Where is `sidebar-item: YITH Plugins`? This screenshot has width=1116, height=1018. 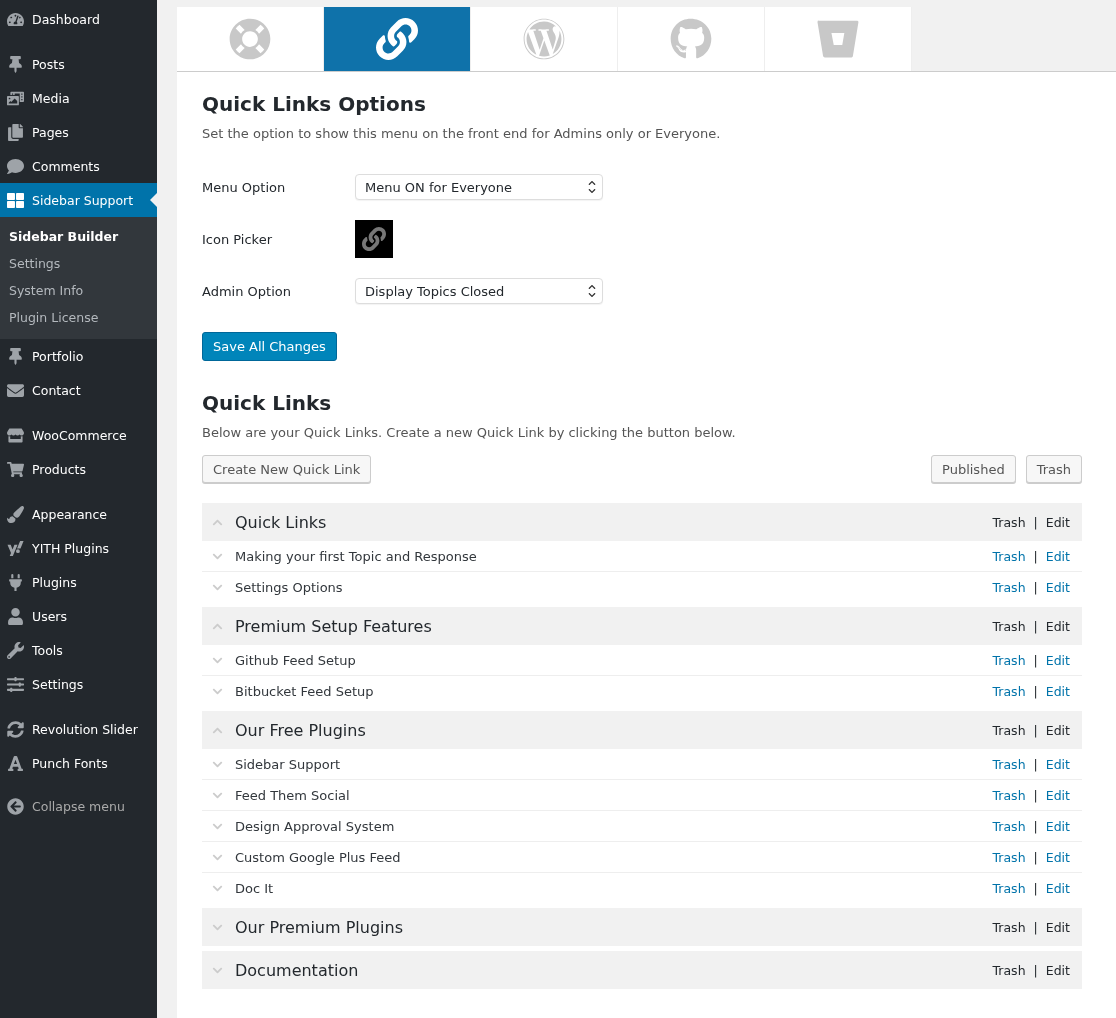 sidebar-item: YITH Plugins is located at coordinates (78, 548).